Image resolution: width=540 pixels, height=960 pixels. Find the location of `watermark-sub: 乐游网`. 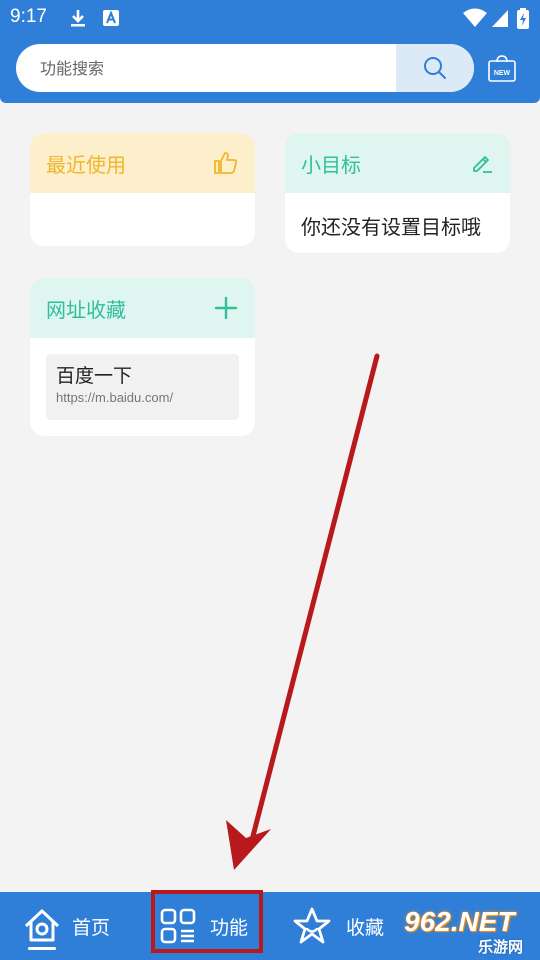

watermark-sub: 乐游网 is located at coordinates (501, 947).